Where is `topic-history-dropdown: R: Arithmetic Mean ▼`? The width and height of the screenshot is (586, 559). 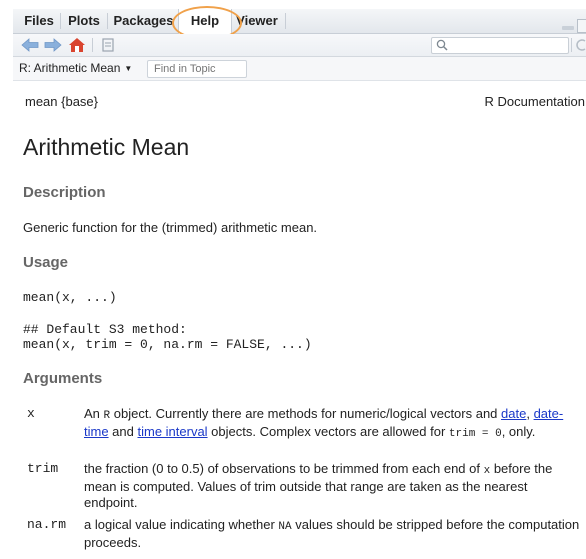
topic-history-dropdown: R: Arithmetic Mean ▼ is located at coordinates (75, 68).